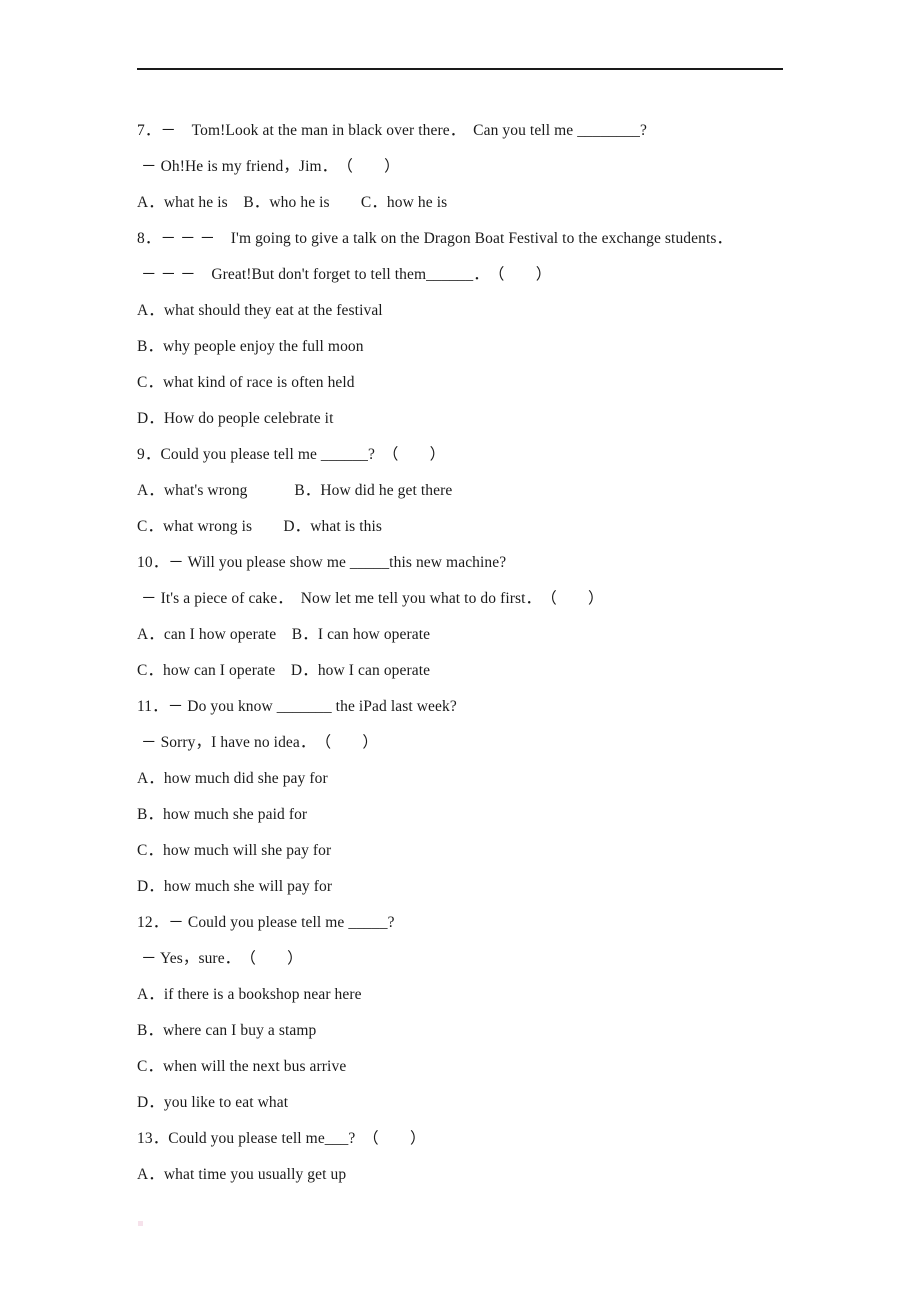 The width and height of the screenshot is (920, 1302). What do you see at coordinates (232, 778) in the screenshot?
I see `question-11-option-a: A．how much did she pay for` at bounding box center [232, 778].